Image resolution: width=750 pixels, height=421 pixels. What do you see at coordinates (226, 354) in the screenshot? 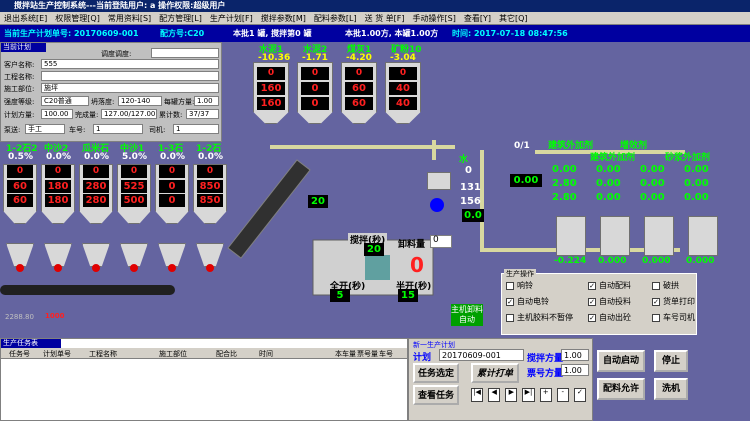
I see `task-col-header: 配合比` at bounding box center [226, 354].